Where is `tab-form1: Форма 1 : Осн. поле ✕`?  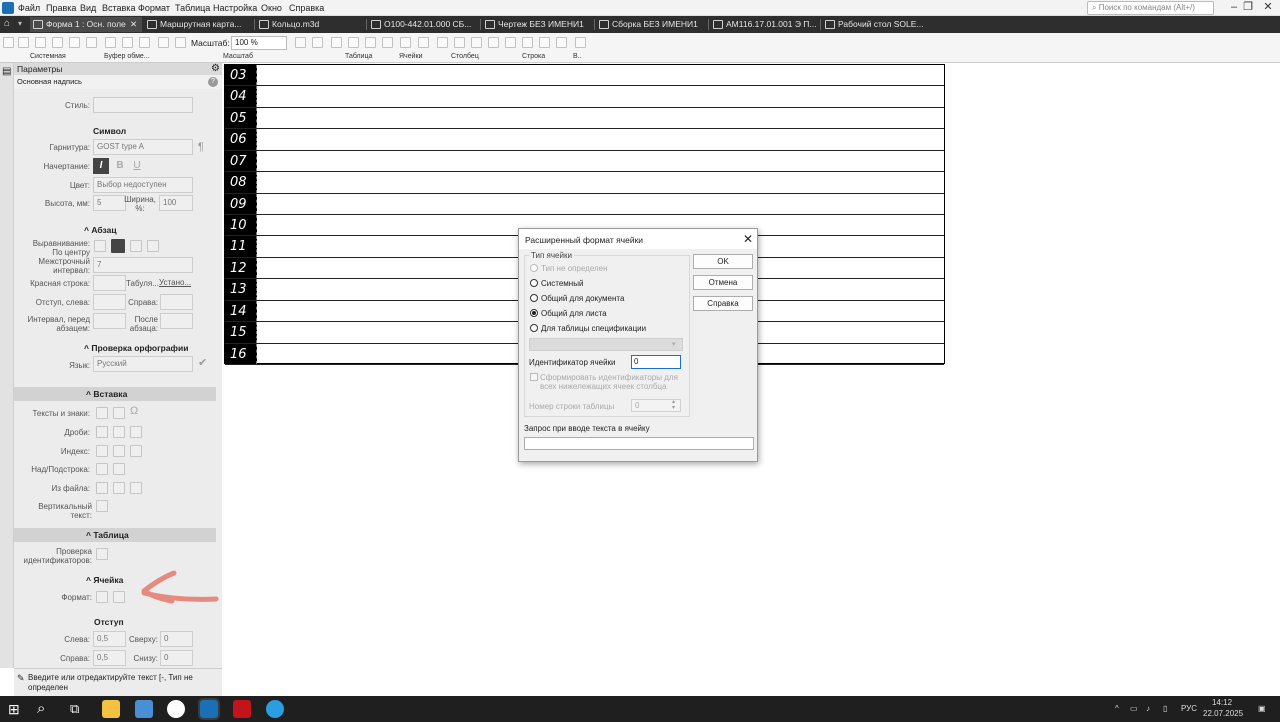 tab-form1: Форма 1 : Осн. поле ✕ is located at coordinates (86, 24).